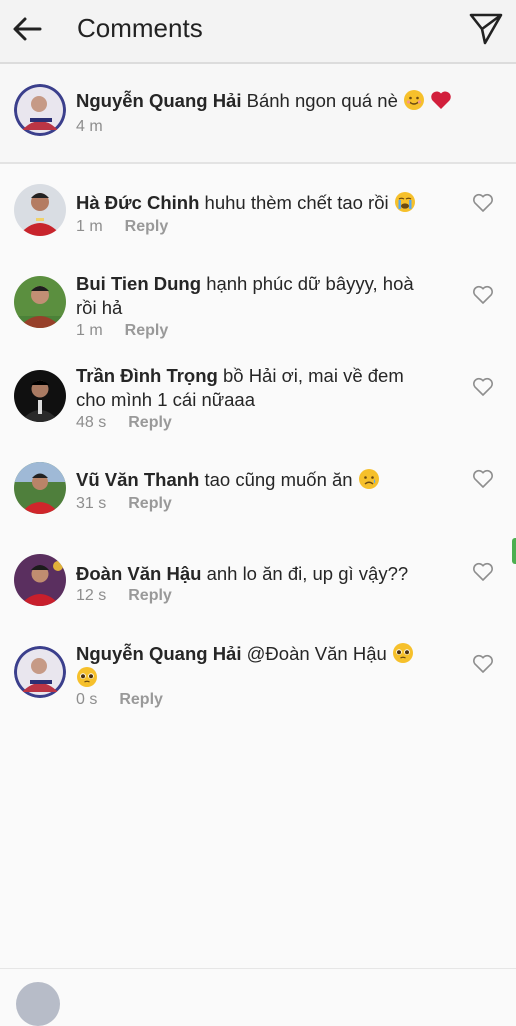 Image resolution: width=516 pixels, height=1026 pixels. What do you see at coordinates (486, 28) in the screenshot?
I see `paper-plane-icon` at bounding box center [486, 28].